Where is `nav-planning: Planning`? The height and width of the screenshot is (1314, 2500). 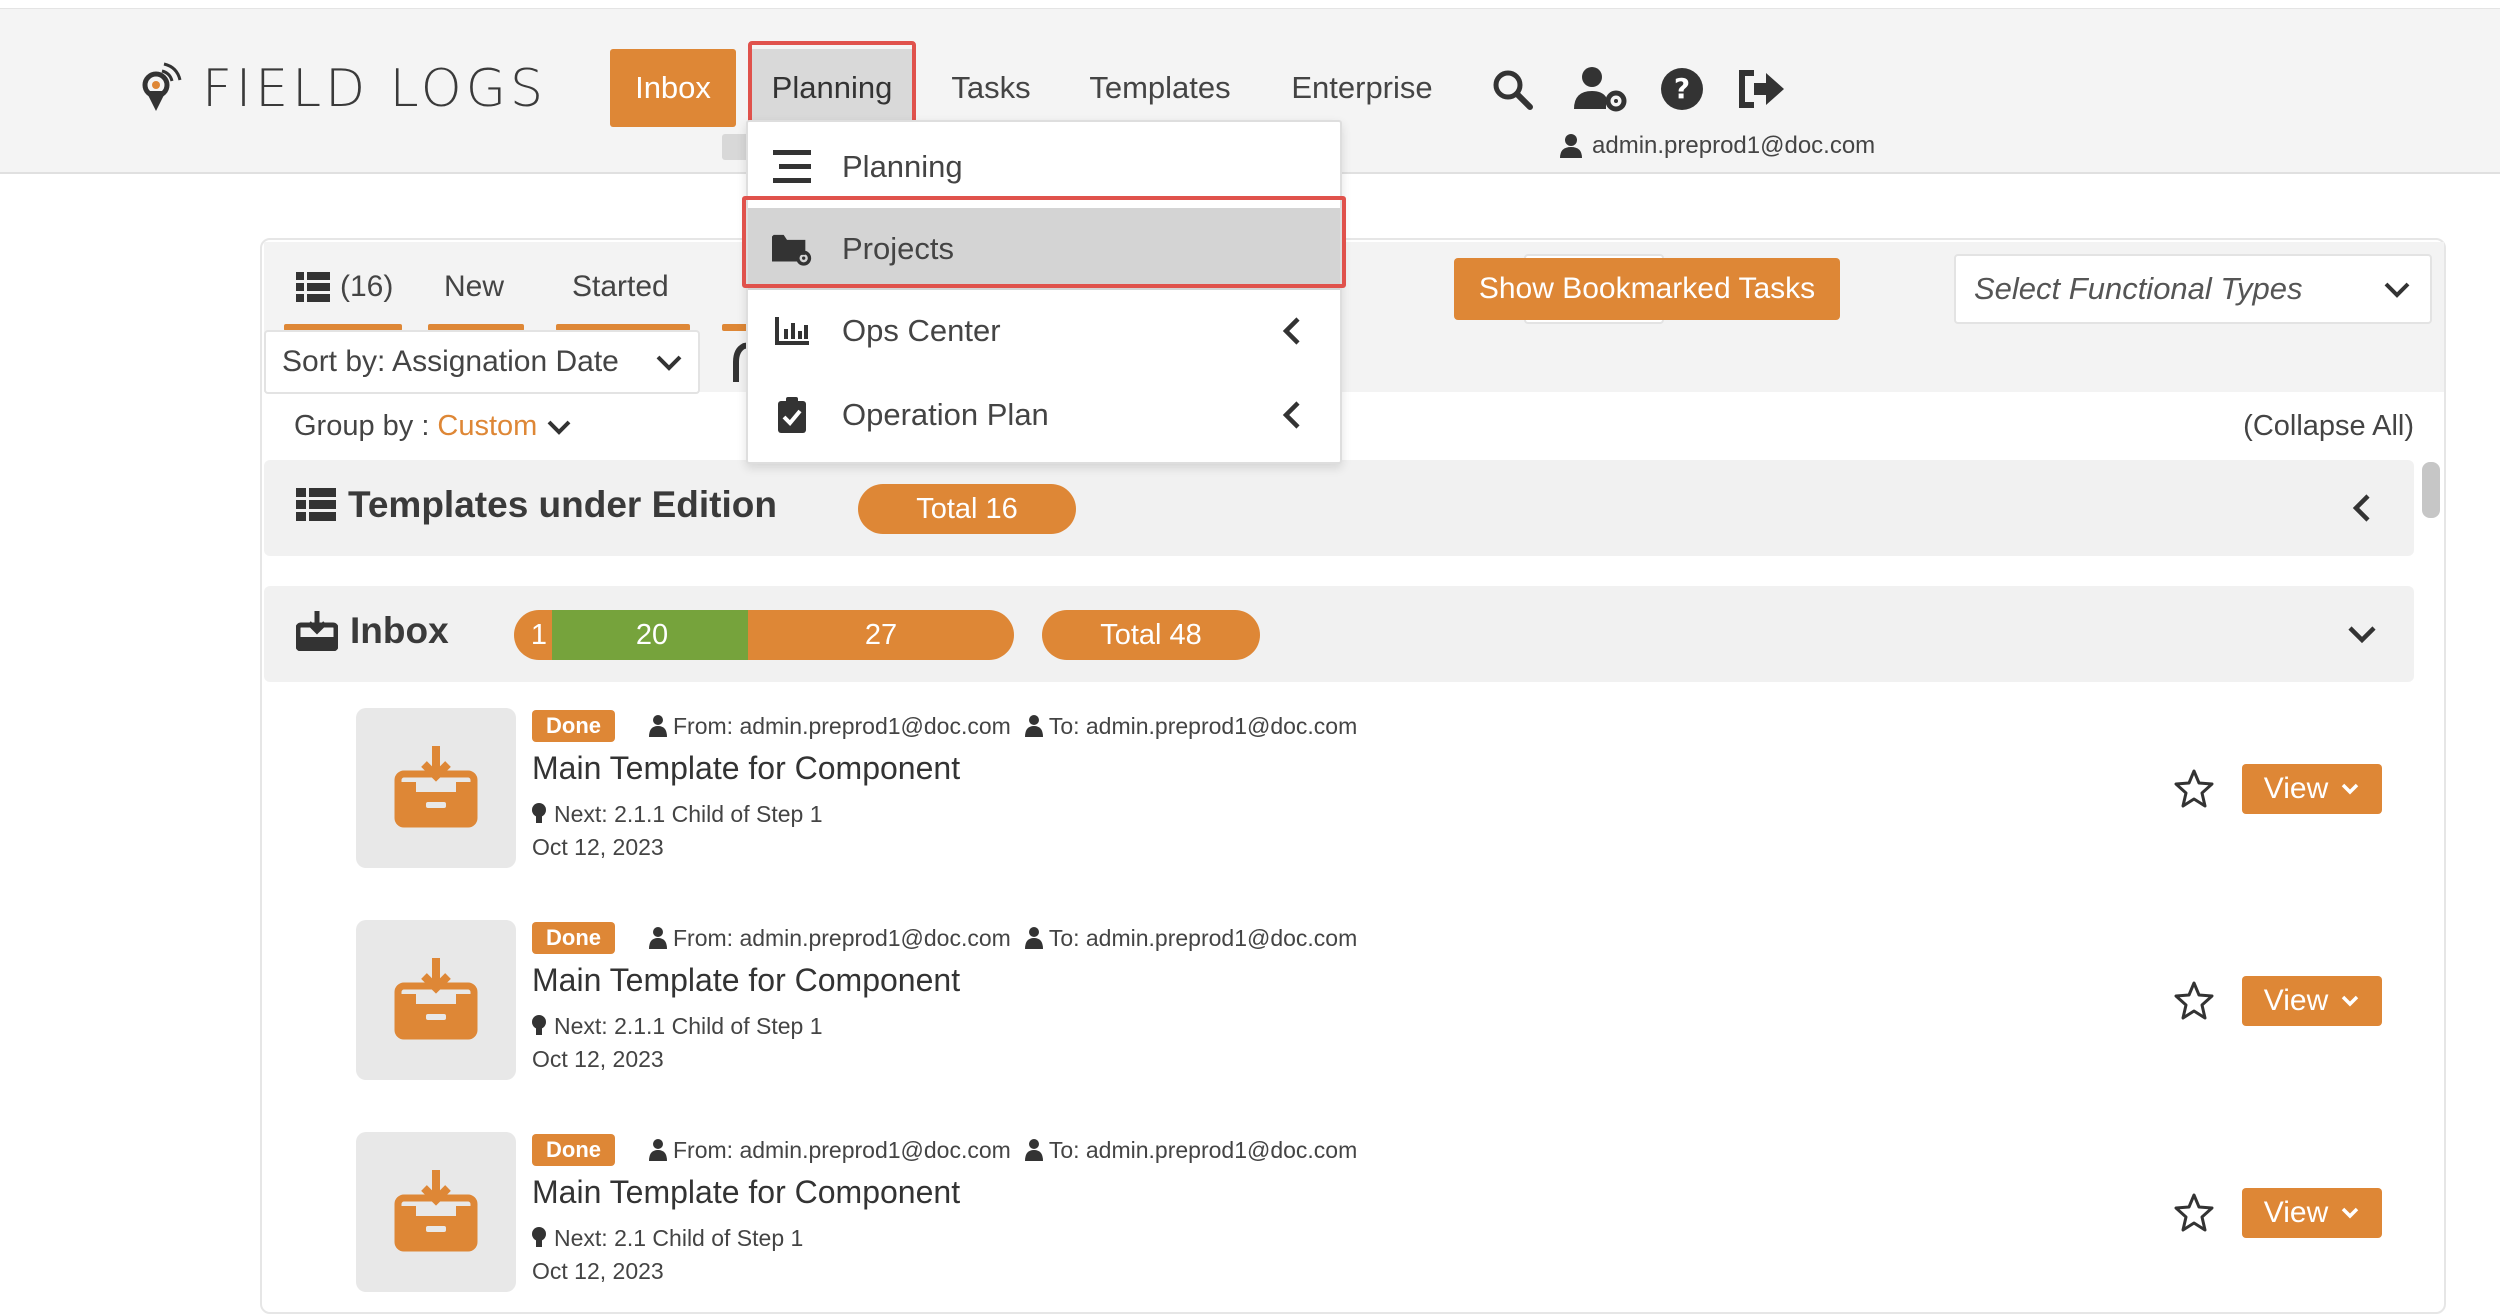
nav-planning: Planning is located at coordinates (832, 88).